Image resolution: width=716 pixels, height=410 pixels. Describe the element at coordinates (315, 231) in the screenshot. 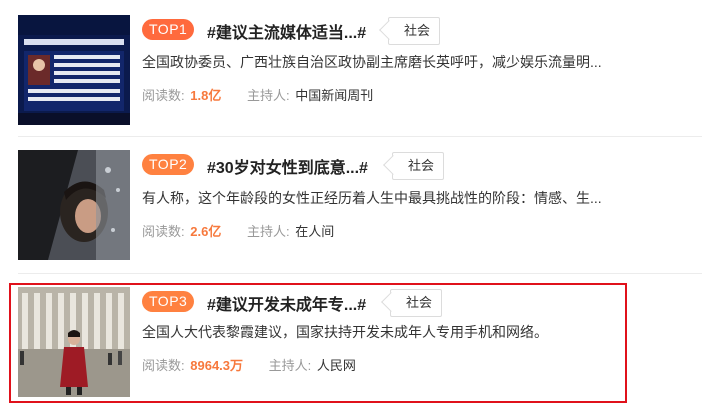

I see `host-name: 在人间` at that location.